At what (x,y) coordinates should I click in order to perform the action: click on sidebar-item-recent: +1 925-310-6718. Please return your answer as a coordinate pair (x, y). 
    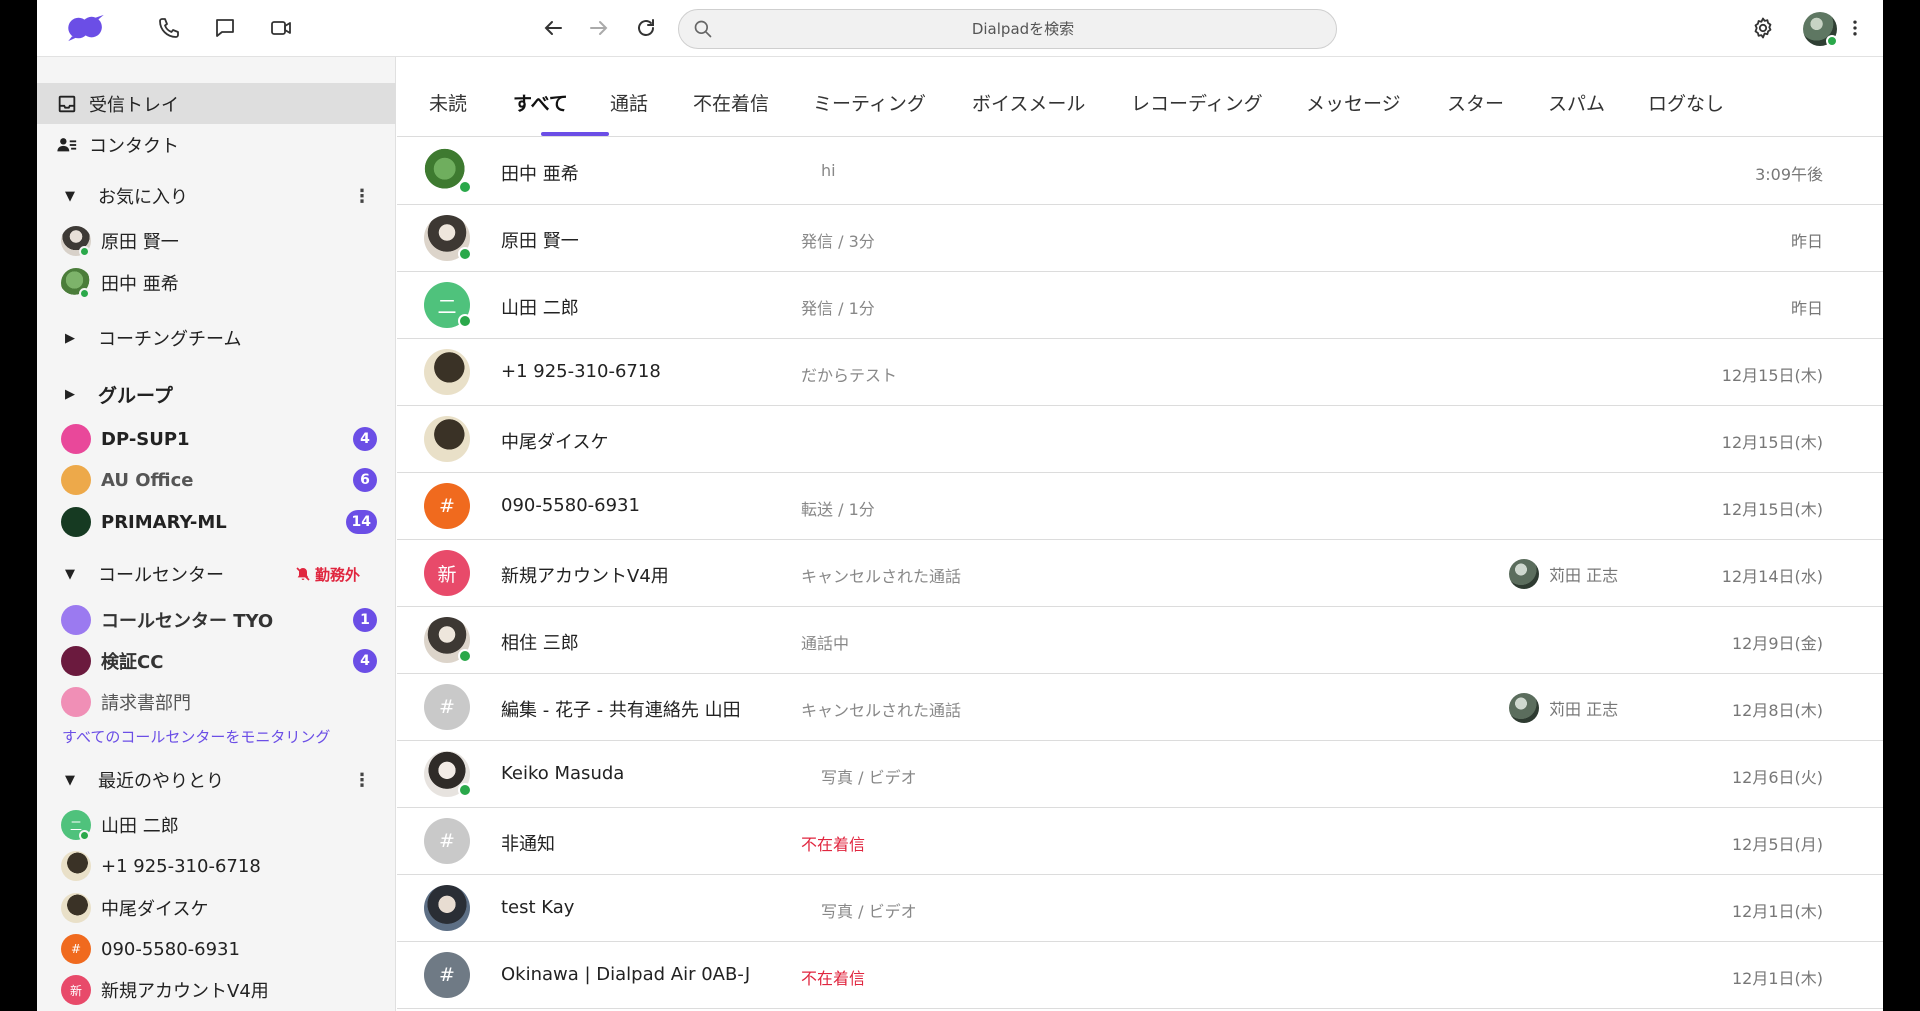
    Looking at the image, I should click on (216, 866).